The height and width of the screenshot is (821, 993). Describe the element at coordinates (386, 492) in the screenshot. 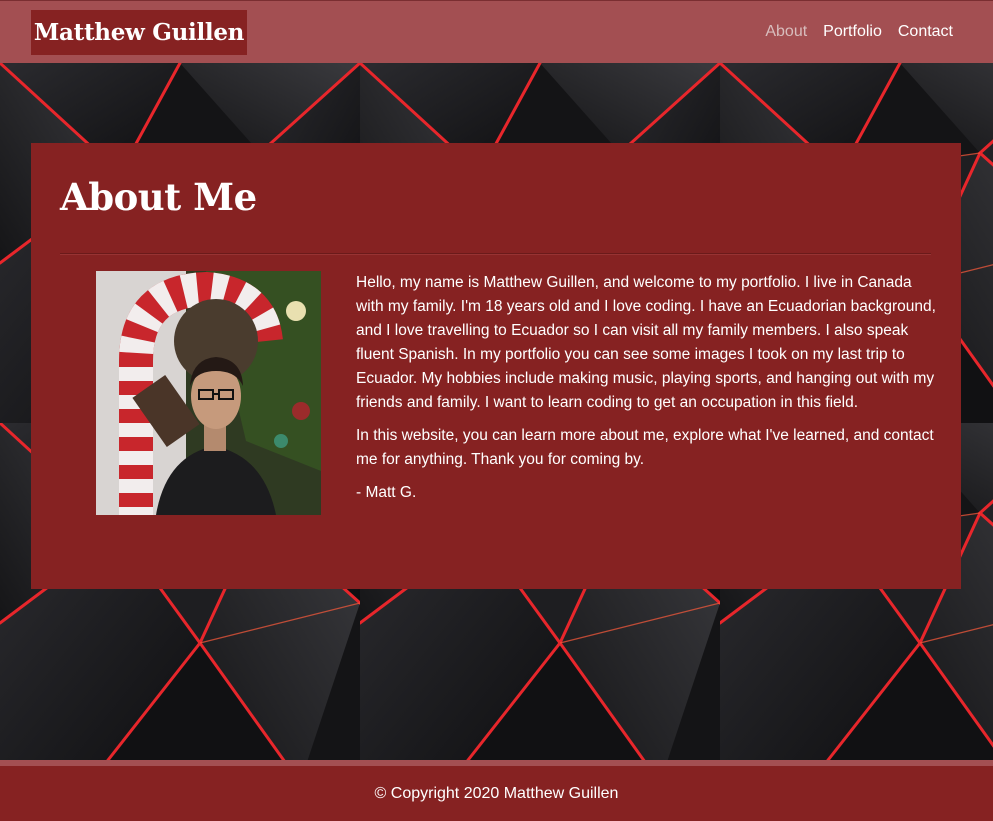

I see `about-signature: - Matt G.` at that location.